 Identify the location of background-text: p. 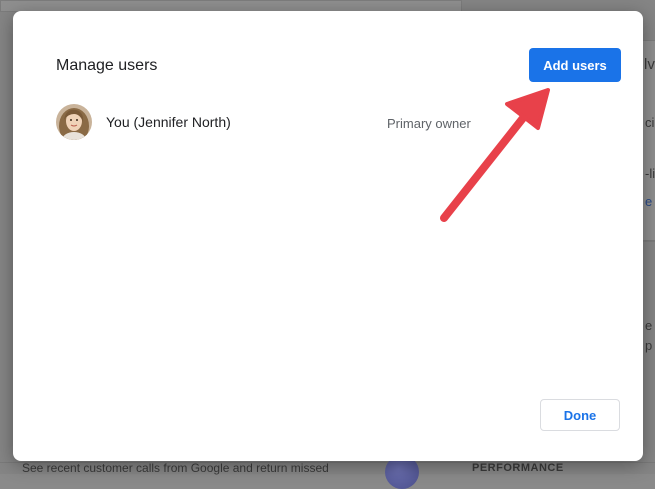
(649, 345).